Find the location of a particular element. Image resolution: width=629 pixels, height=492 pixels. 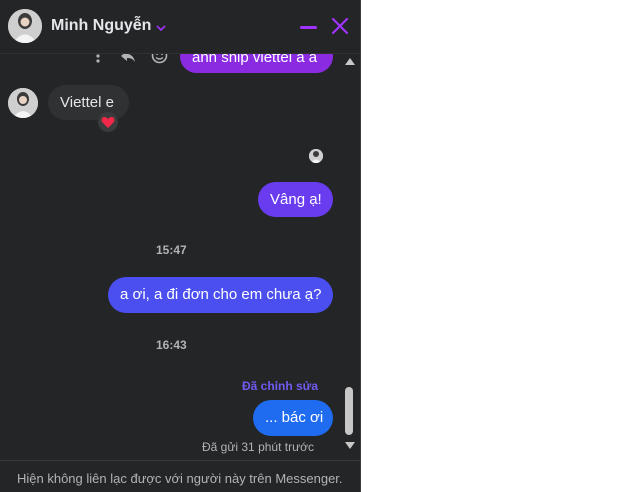

message-text: ... bác ơi is located at coordinates (294, 417).